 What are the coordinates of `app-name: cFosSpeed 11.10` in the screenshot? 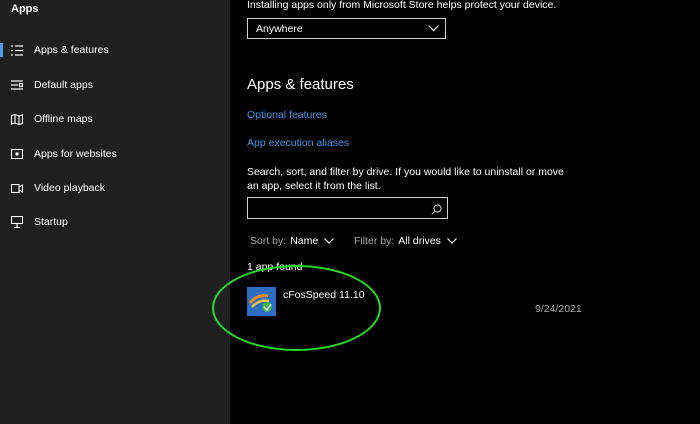 It's located at (324, 295).